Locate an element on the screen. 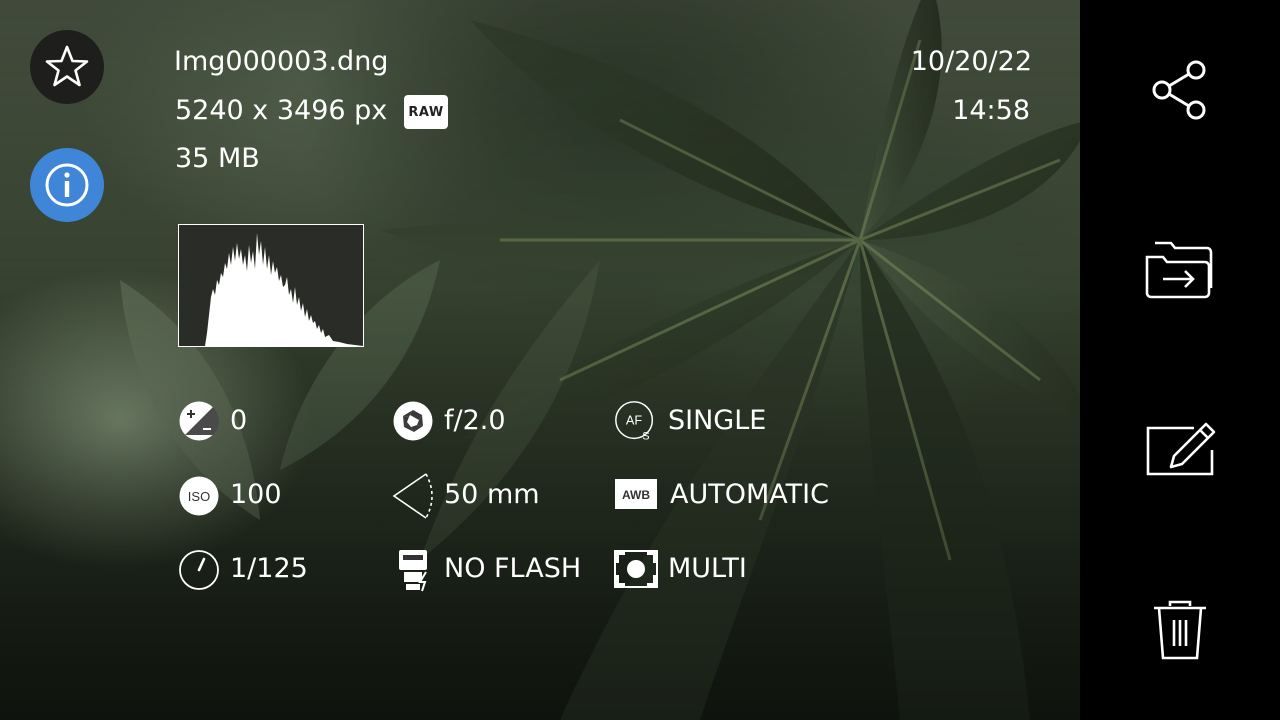 The image size is (1280, 720). info-button is located at coordinates (67, 185).